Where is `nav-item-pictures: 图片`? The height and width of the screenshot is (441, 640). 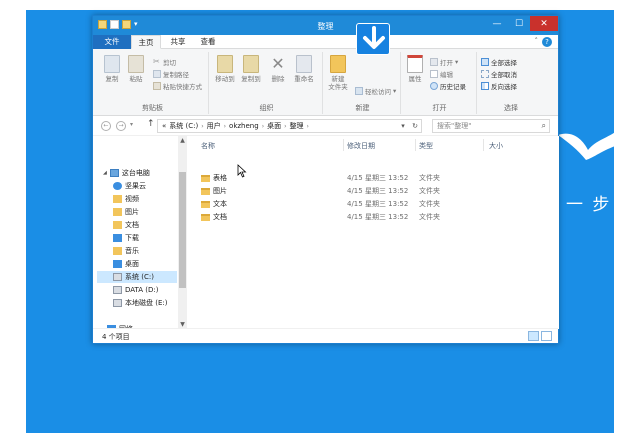 nav-item-pictures: 图片 is located at coordinates (126, 212).